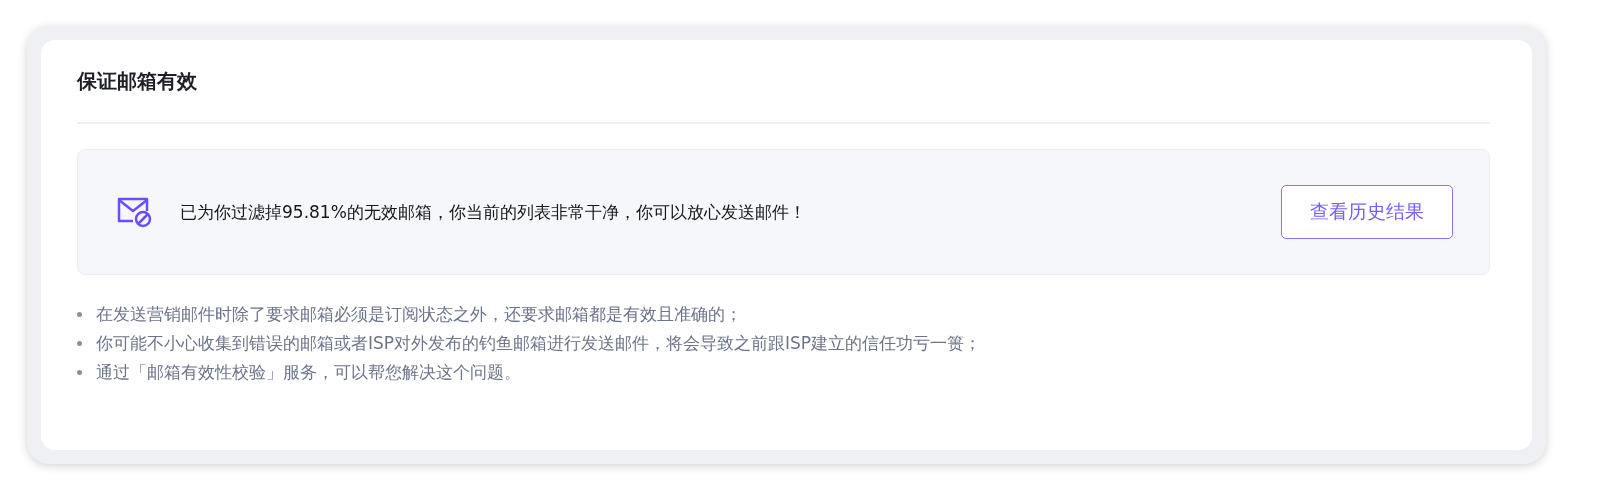 The height and width of the screenshot is (490, 1600). What do you see at coordinates (308, 372) in the screenshot?
I see `tip-text: 通过「邮箱有效性校验」服务，可以帮您解决这个问题。` at bounding box center [308, 372].